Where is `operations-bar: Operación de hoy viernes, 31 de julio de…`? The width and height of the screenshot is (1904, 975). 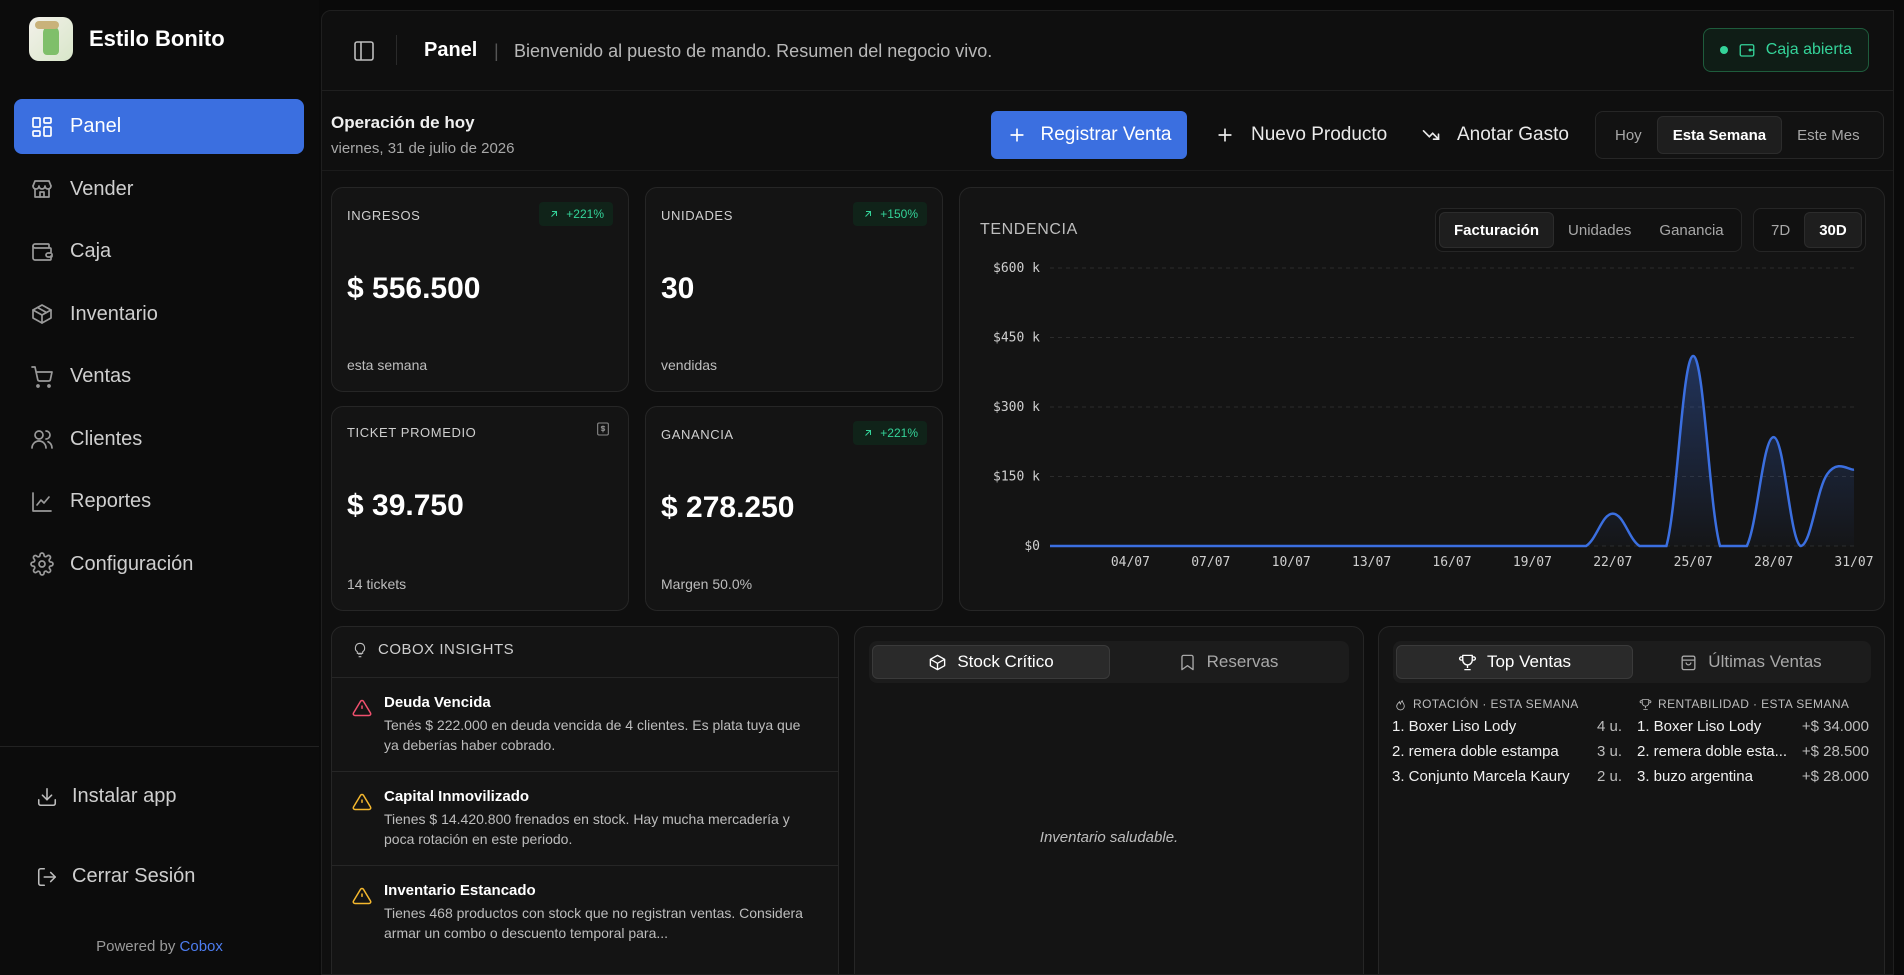 operations-bar: Operación de hoy viernes, 31 de julio de… is located at coordinates (1107, 131).